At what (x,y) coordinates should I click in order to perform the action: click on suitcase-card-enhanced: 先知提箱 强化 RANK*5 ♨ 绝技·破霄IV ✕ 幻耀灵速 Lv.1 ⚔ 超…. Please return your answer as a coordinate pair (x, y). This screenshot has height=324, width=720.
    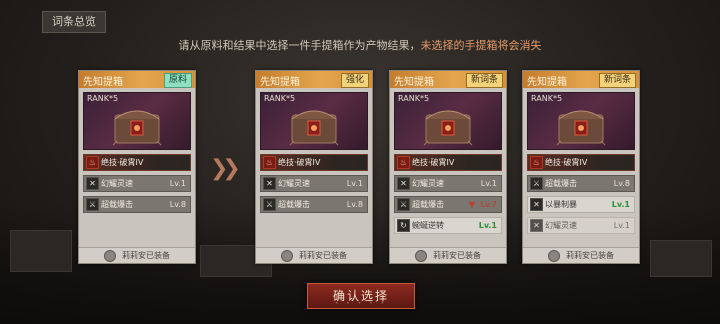
    Looking at the image, I should click on (314, 167).